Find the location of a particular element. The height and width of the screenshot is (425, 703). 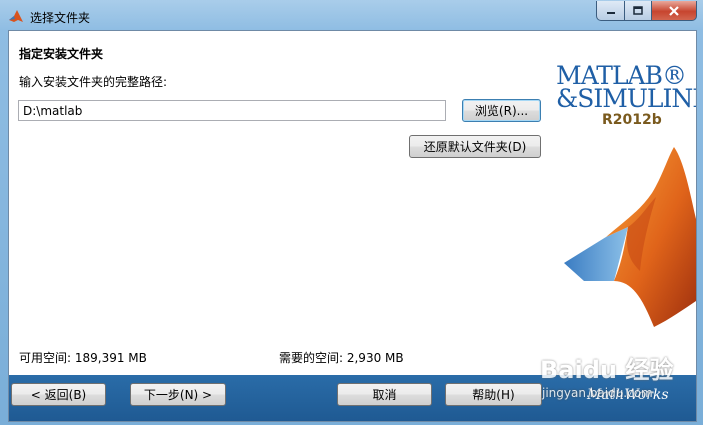

maximize-icon is located at coordinates (638, 10).